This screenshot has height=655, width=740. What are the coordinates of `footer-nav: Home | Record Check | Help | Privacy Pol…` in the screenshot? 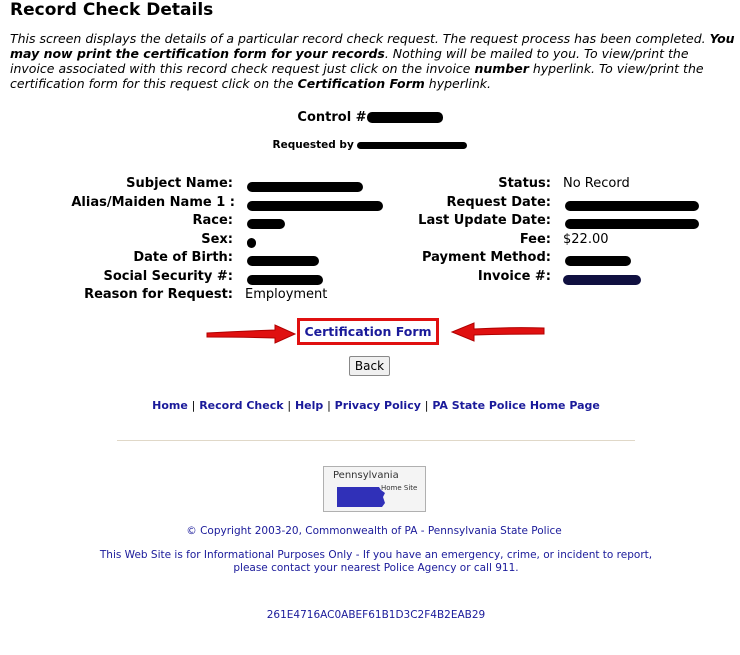 It's located at (376, 405).